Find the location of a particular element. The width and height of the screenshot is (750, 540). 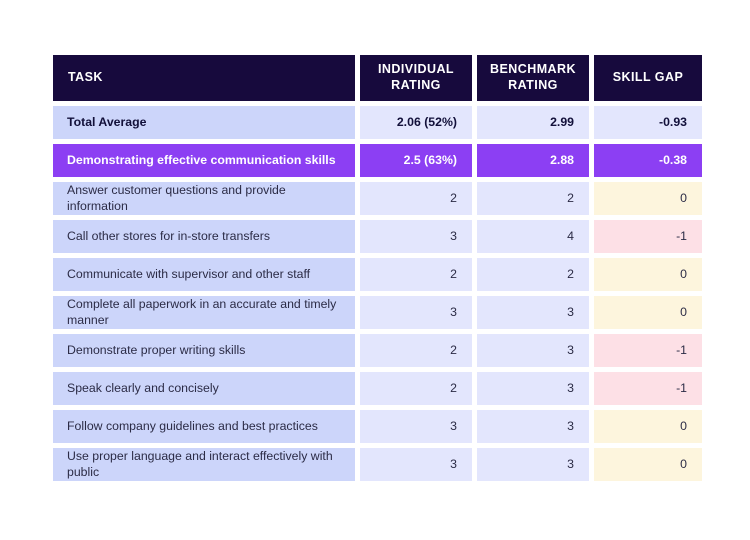

total-average-individual: 2.06 (52%) is located at coordinates (416, 122).